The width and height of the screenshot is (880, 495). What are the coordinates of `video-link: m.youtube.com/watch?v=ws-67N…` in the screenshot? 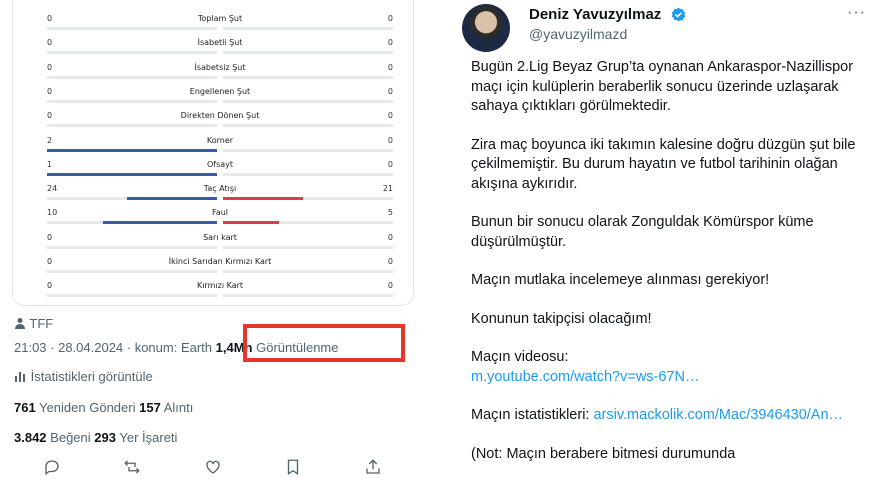 It's located at (585, 377).